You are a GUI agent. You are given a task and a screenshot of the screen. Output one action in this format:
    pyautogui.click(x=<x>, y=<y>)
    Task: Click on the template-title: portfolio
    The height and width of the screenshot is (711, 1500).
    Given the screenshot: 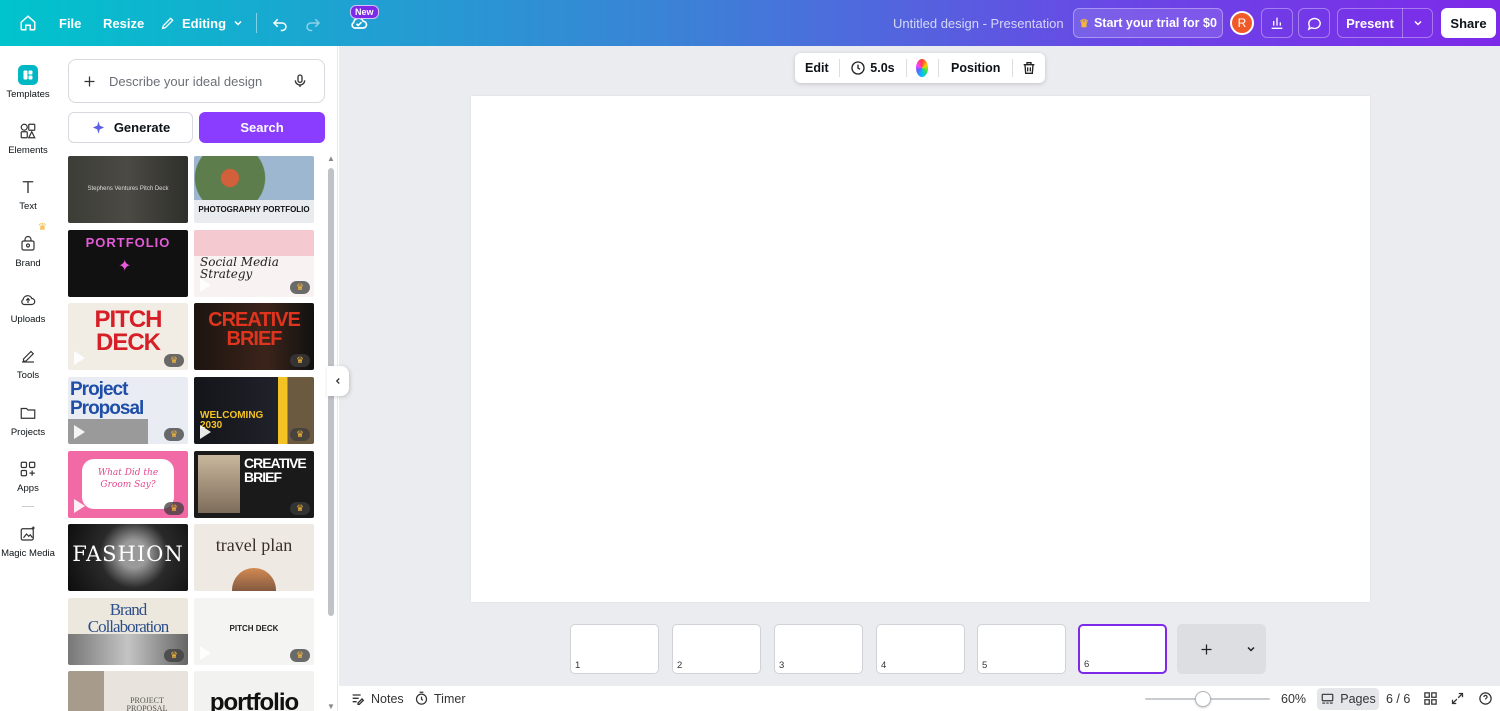 What is the action you would take?
    pyautogui.click(x=254, y=700)
    